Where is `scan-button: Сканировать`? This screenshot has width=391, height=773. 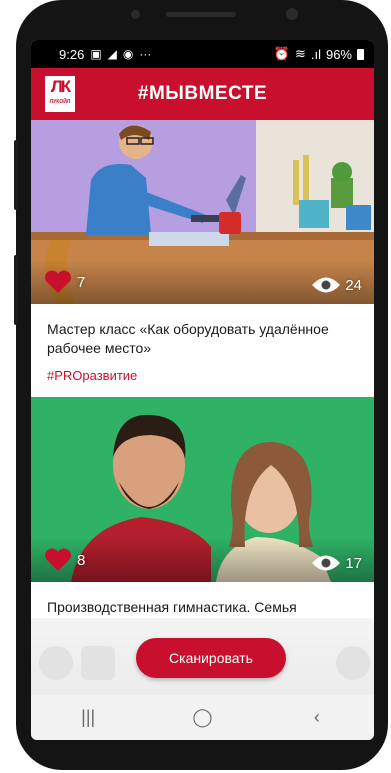
scan-button: Сканировать is located at coordinates (211, 658).